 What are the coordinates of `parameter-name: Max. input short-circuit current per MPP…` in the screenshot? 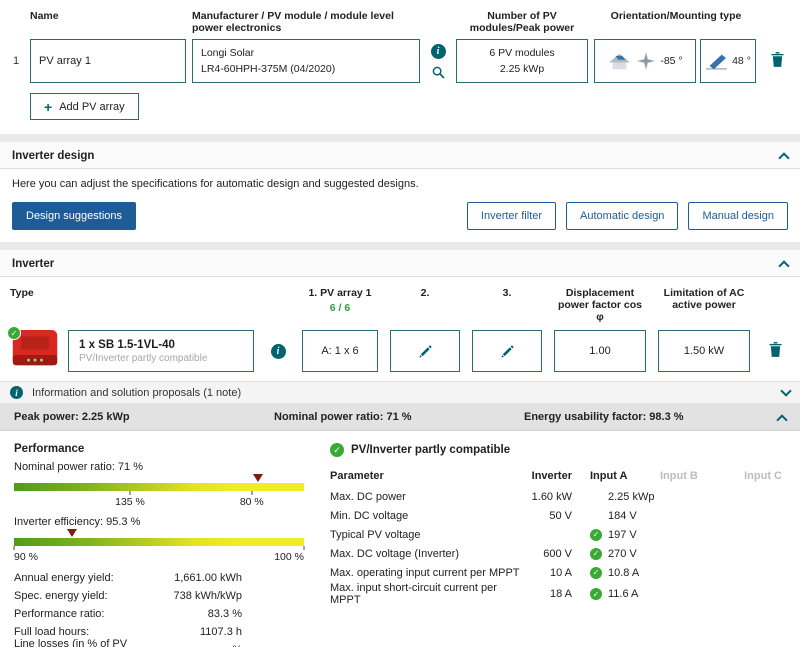 It's located at (413, 594).